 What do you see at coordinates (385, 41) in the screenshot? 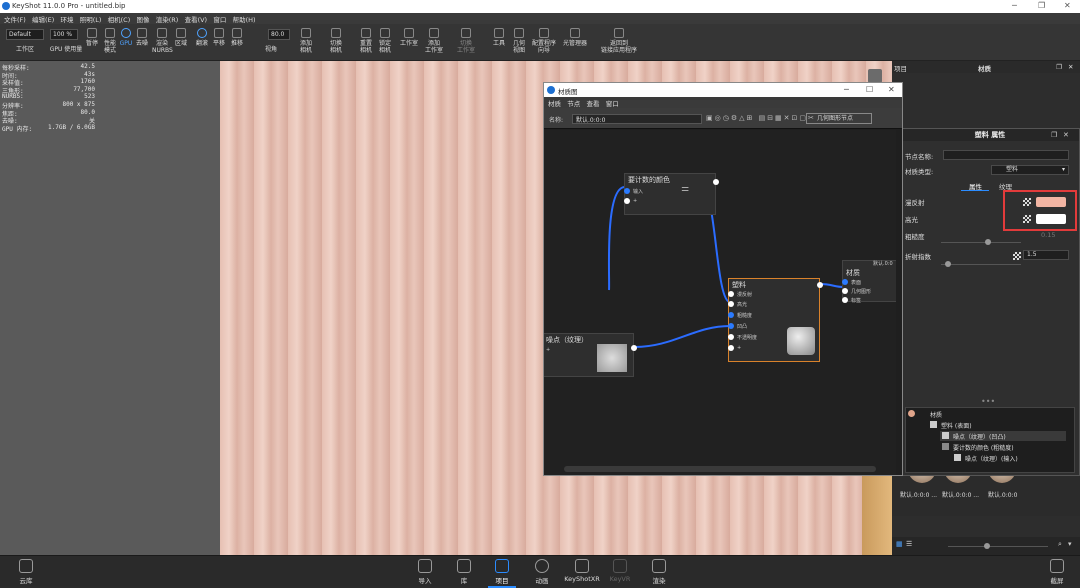
I see `lock-camera-button: 锁定 相机` at bounding box center [385, 41].